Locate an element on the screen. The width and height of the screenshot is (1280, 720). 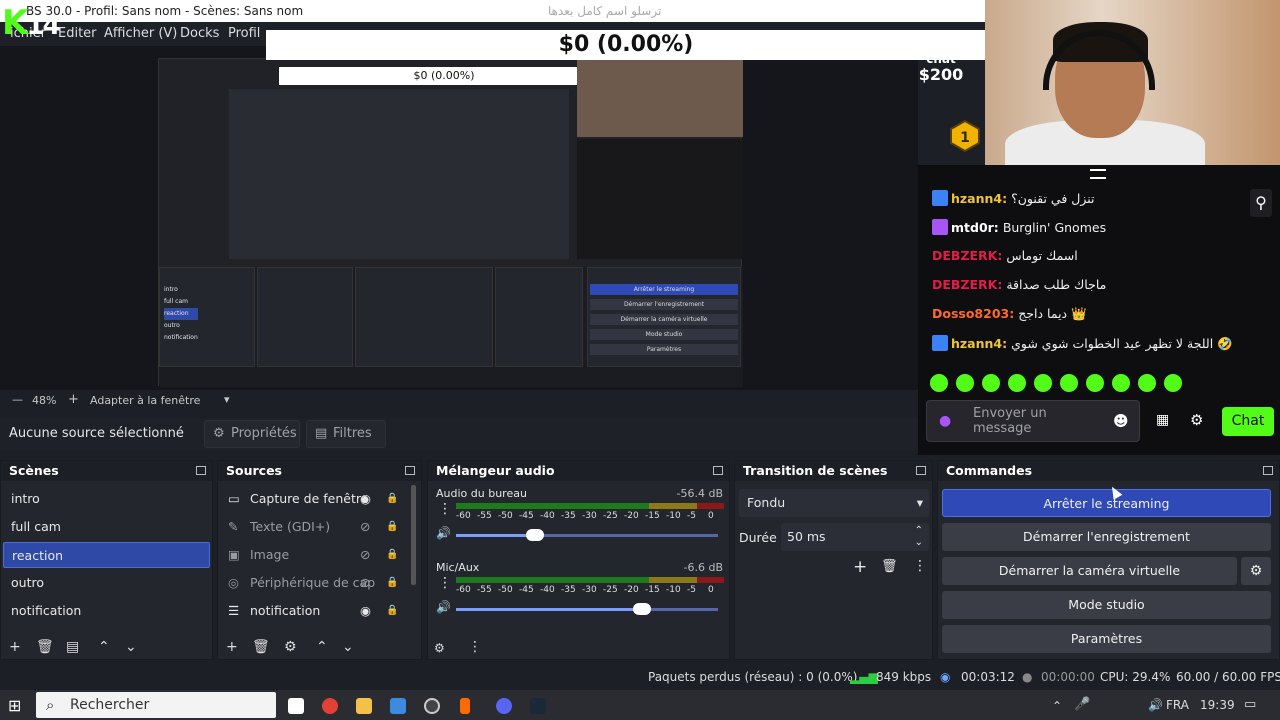
gift-icon: ▦ is located at coordinates (1164, 420).